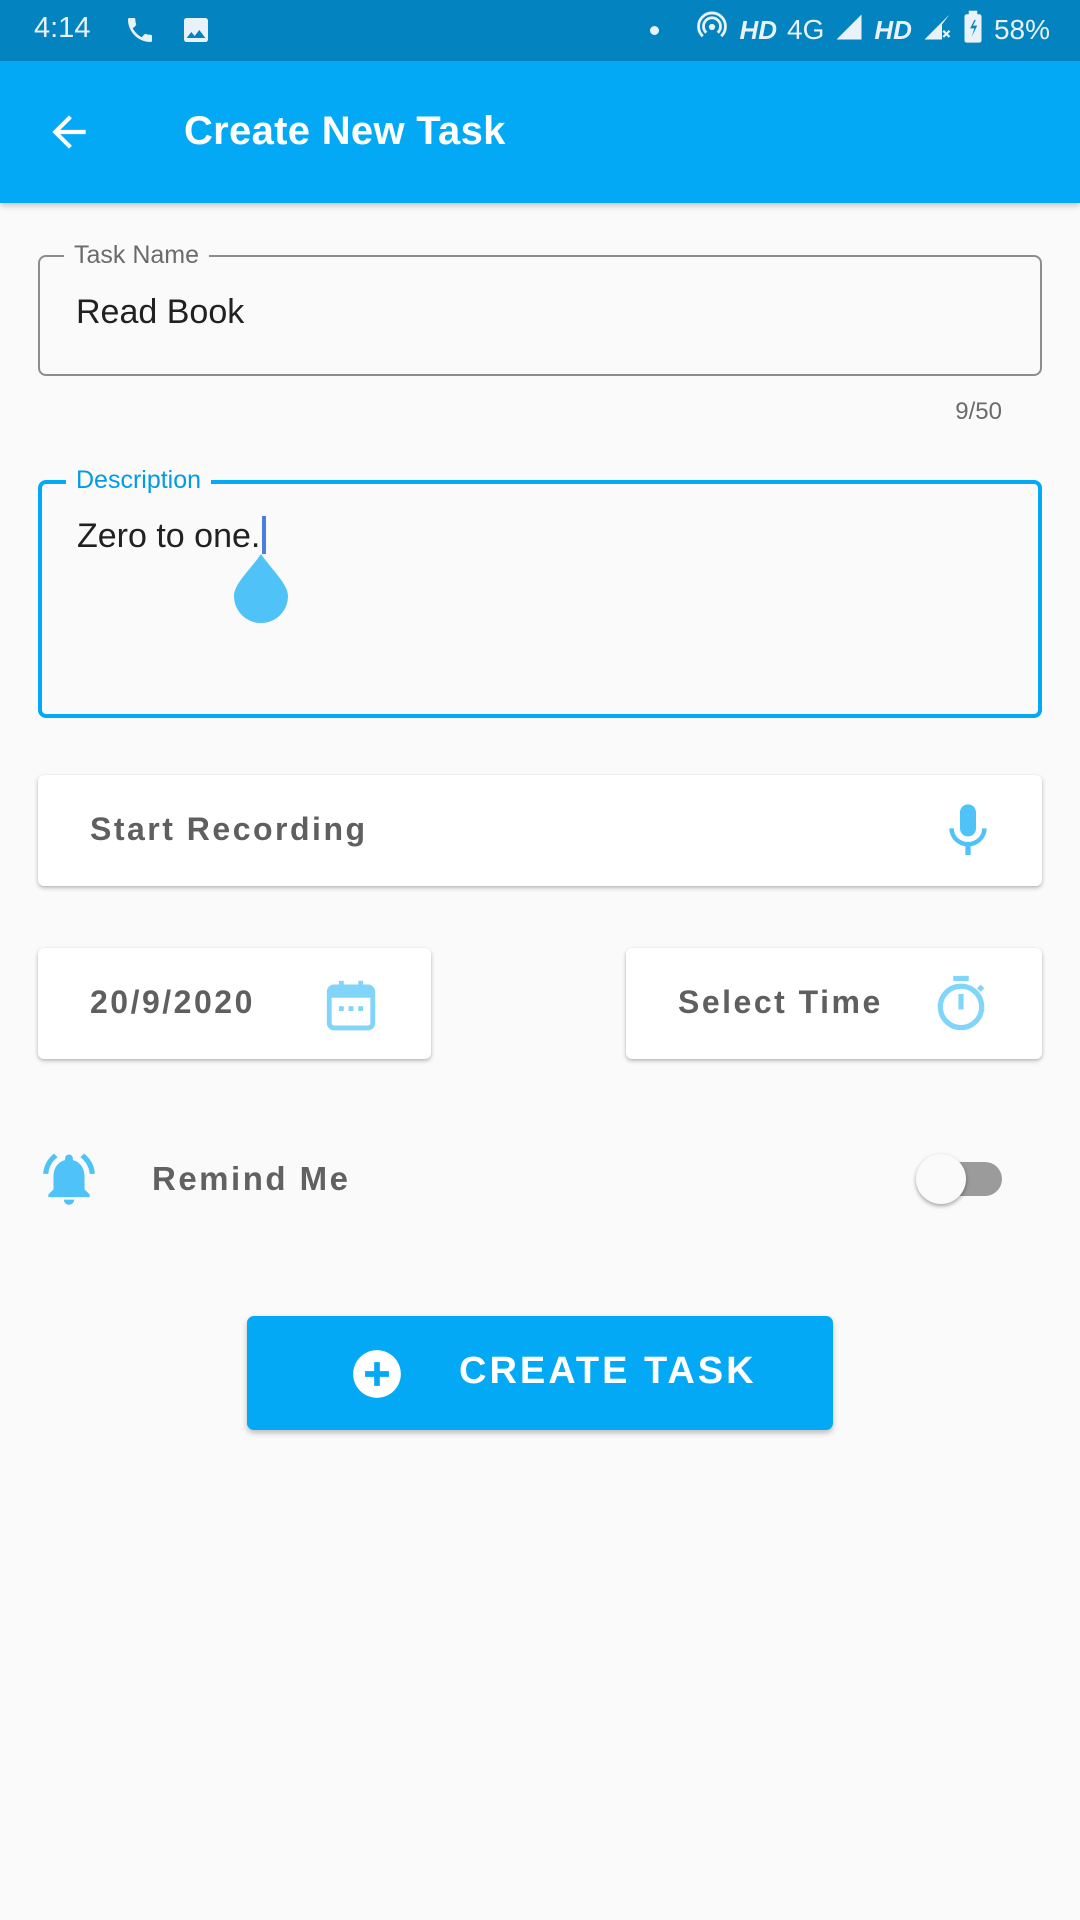  I want to click on cursor-handle-icon, so click(261, 588).